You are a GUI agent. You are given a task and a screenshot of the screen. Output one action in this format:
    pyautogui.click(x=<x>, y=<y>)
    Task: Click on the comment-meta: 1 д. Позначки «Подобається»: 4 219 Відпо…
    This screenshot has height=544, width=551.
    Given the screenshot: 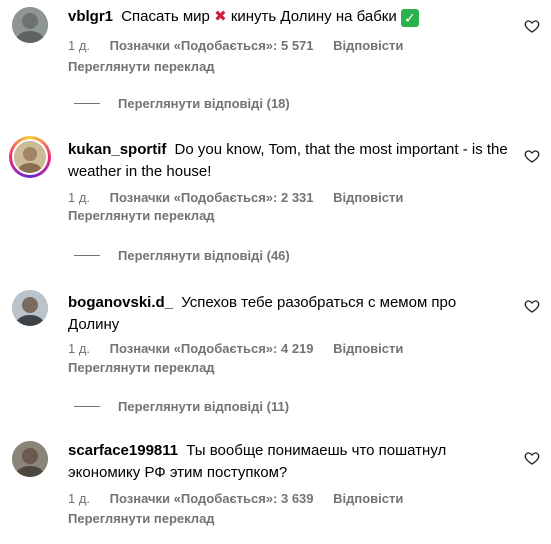 What is the action you would take?
    pyautogui.click(x=243, y=348)
    